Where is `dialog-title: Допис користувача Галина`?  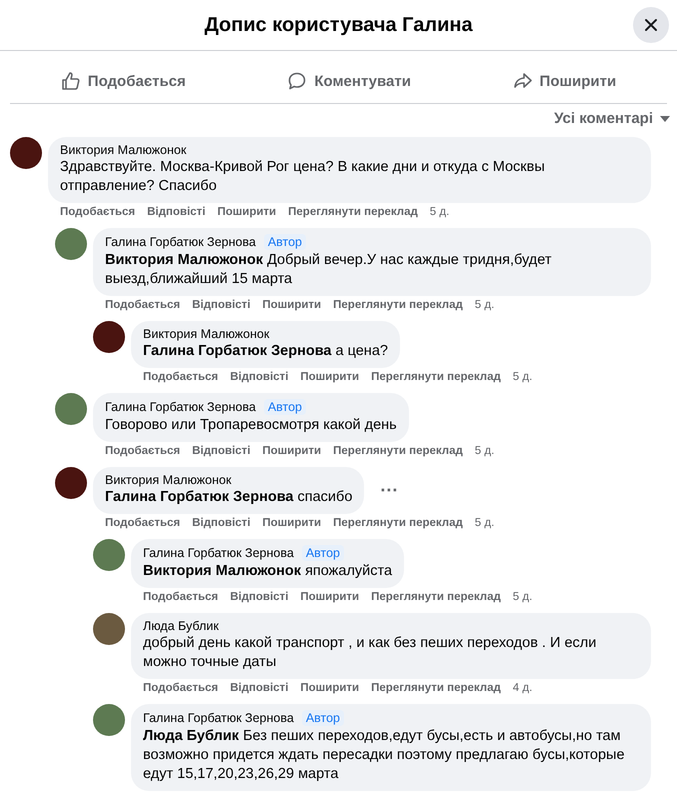
dialog-title: Допис користувача Галина is located at coordinates (338, 25).